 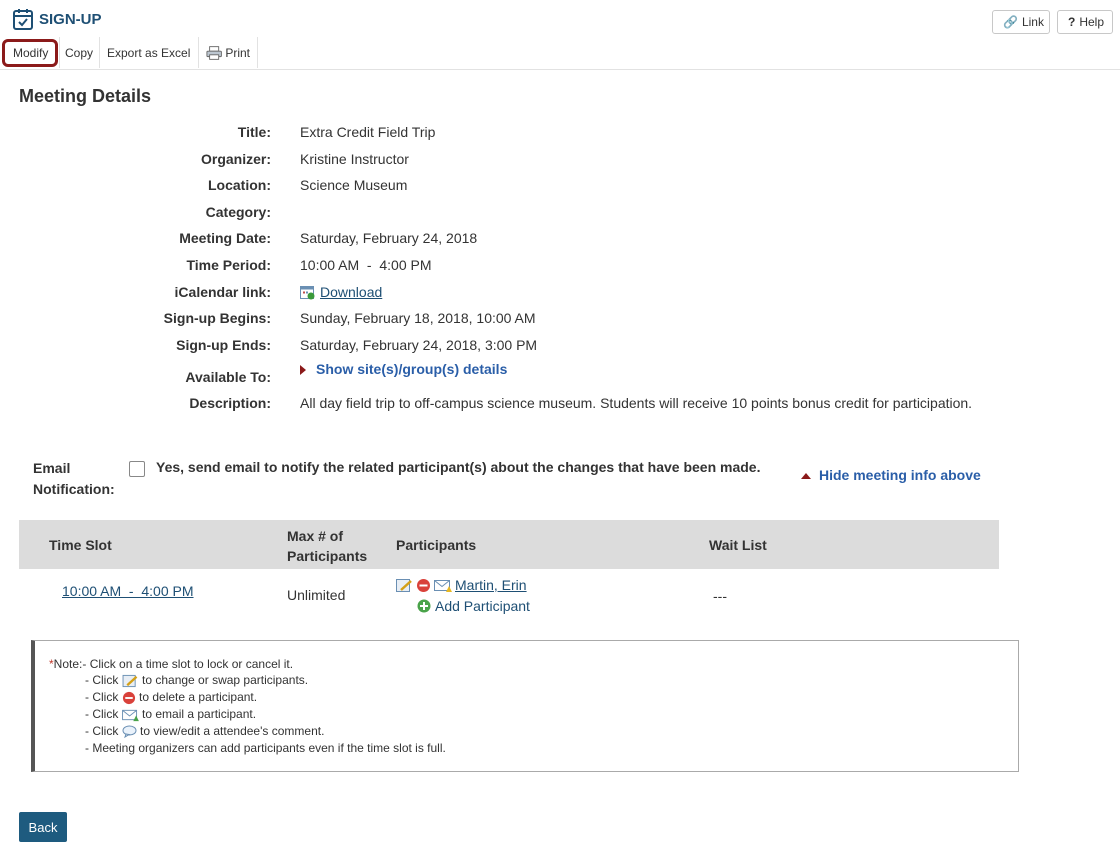 I want to click on show-groups-link: Show site(s)/group(s) details, so click(x=411, y=369).